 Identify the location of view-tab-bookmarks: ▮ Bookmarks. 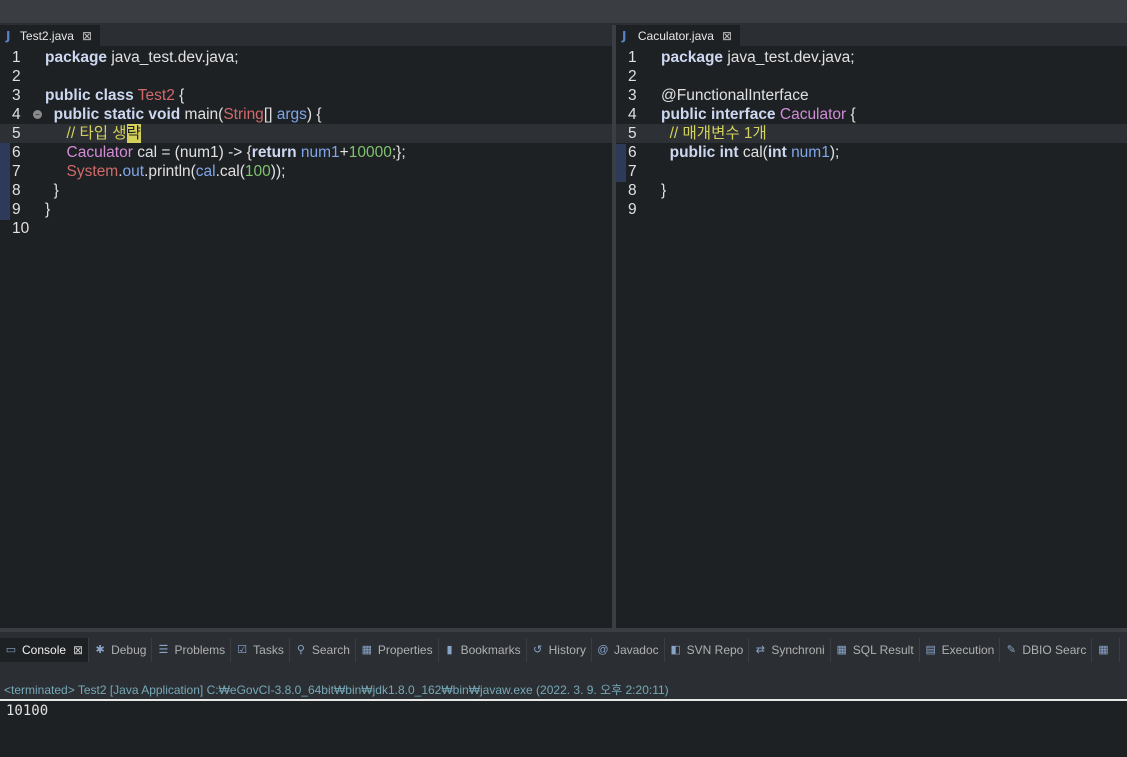
(483, 650).